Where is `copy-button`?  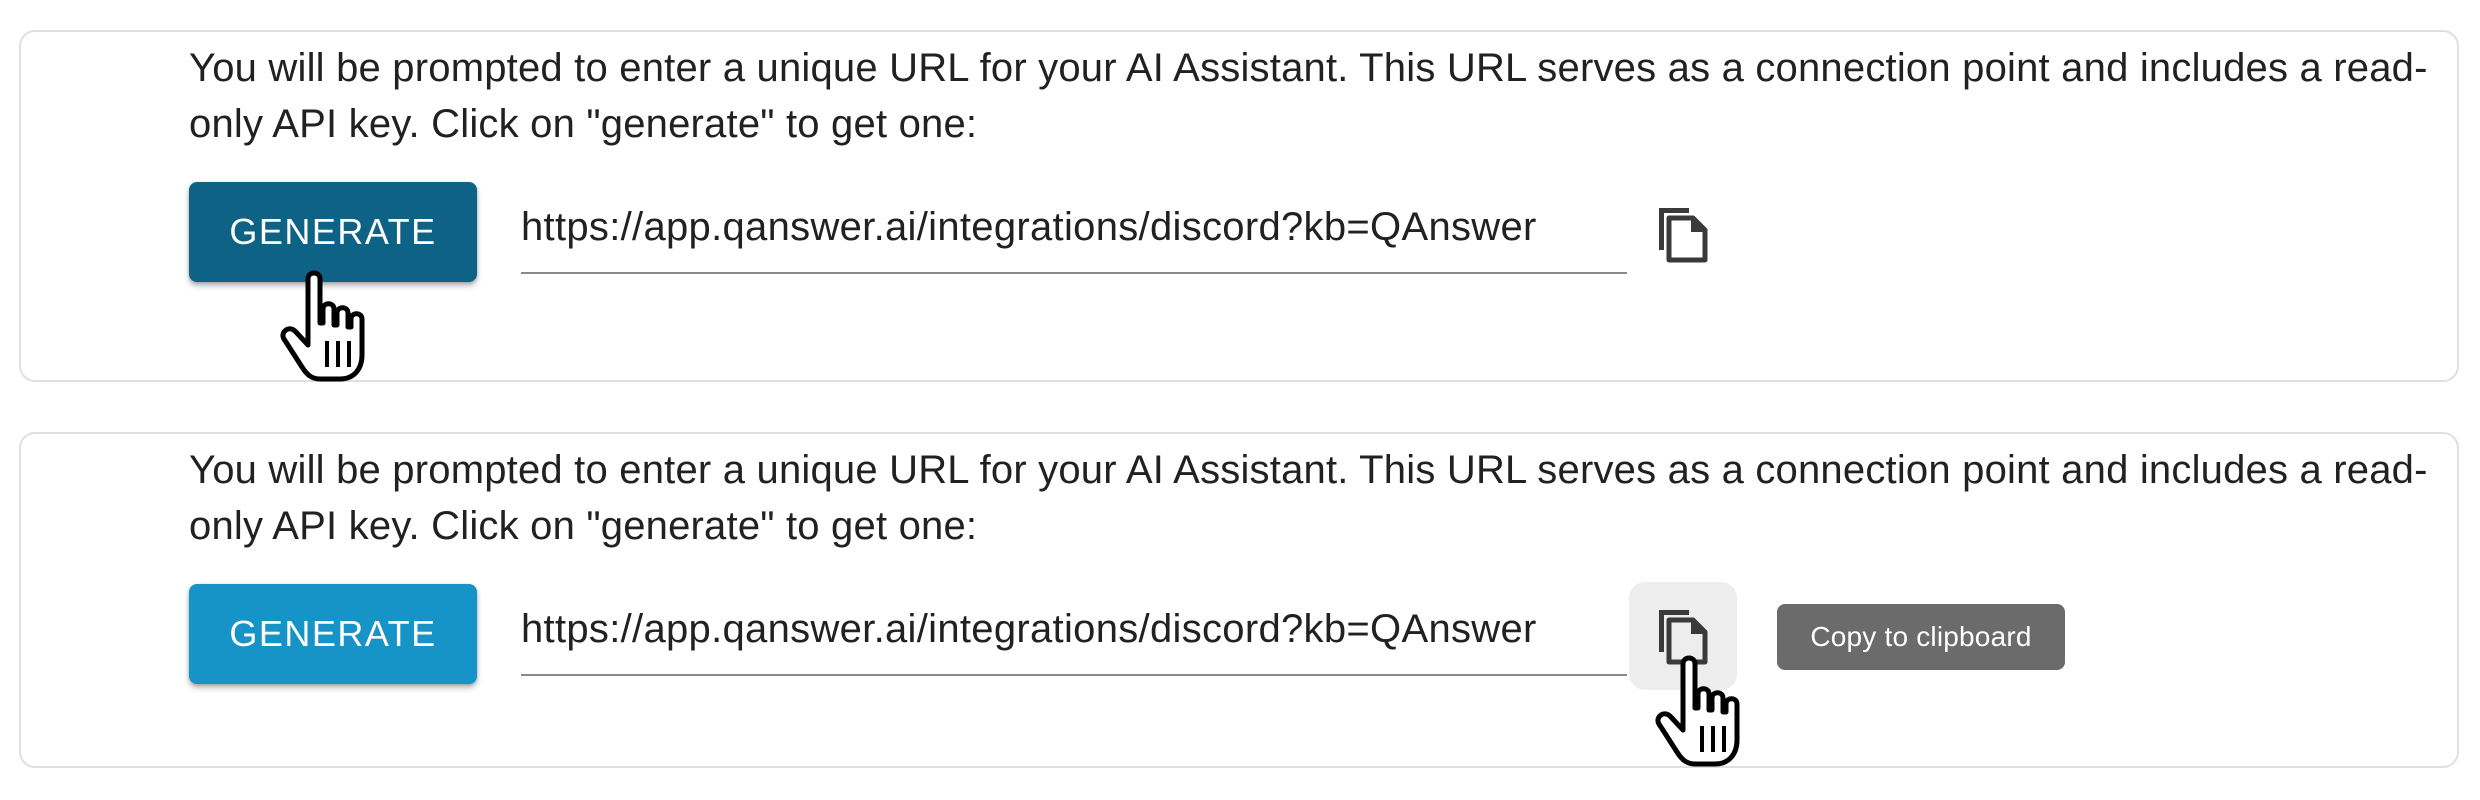 copy-button is located at coordinates (1683, 234).